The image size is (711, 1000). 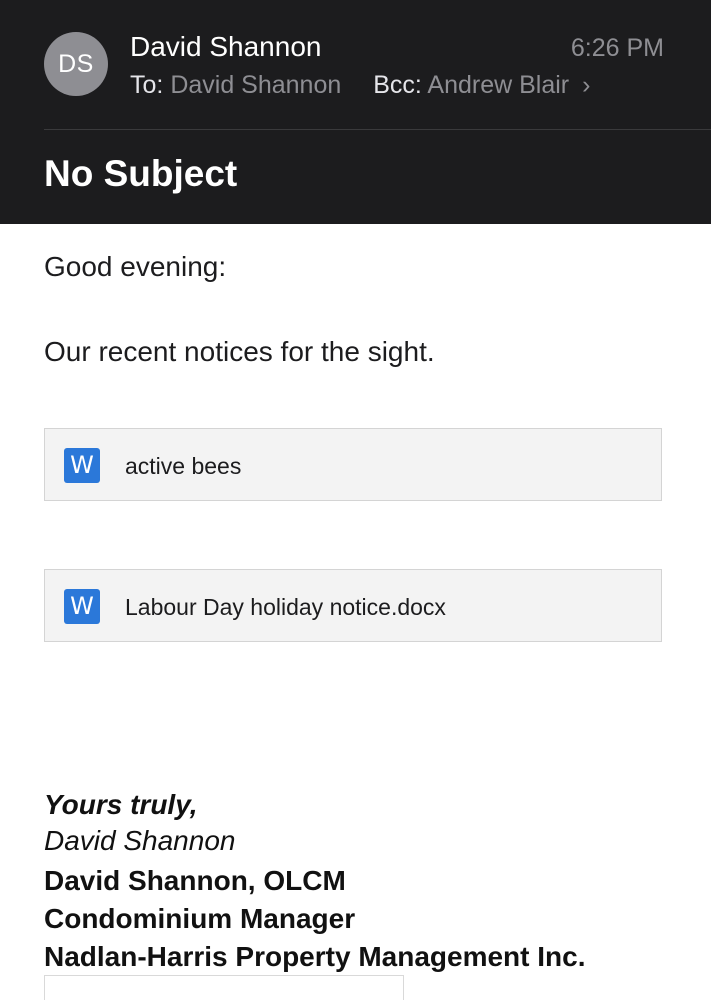 I want to click on to-recipient: David Shannon, so click(x=255, y=85).